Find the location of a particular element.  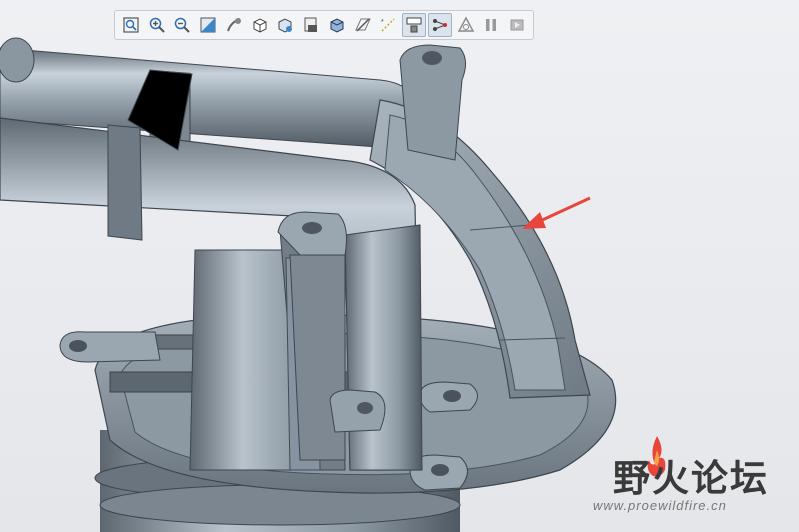

perspective-view-button is located at coordinates (337, 25).